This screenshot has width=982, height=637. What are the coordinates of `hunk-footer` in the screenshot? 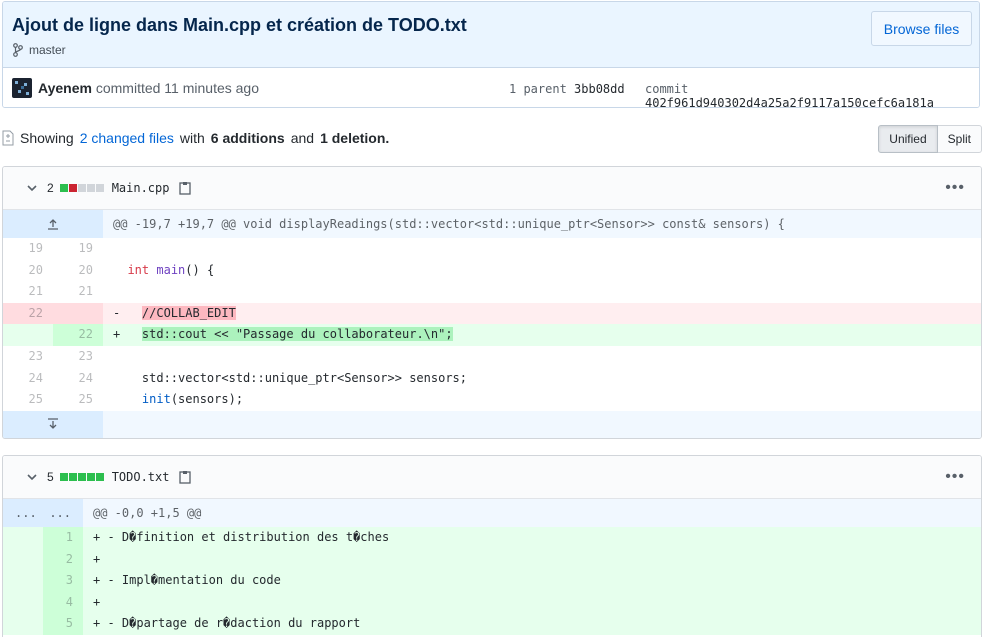 It's located at (492, 424).